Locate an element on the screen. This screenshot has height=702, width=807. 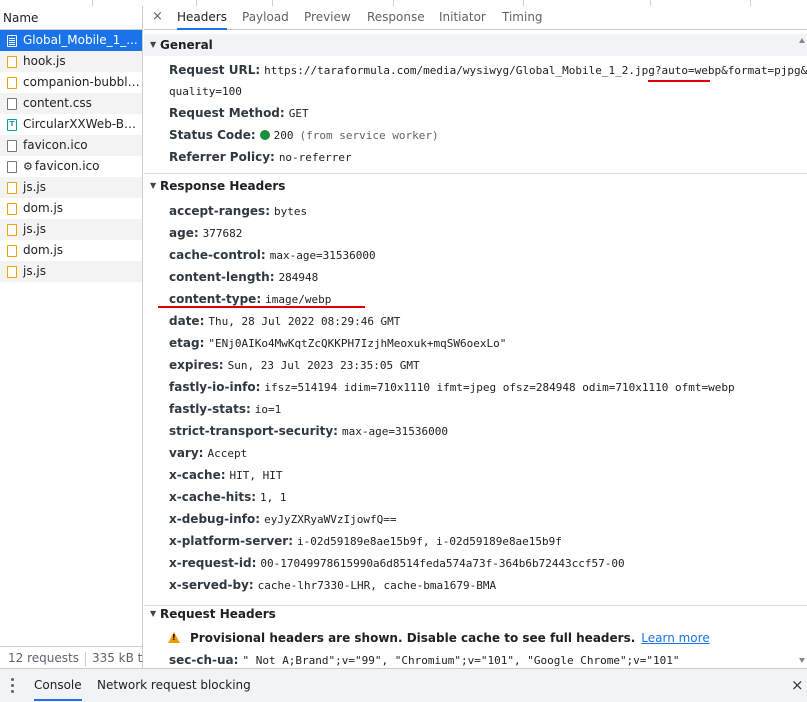
response-headers-title: Response Headers is located at coordinates (223, 186).